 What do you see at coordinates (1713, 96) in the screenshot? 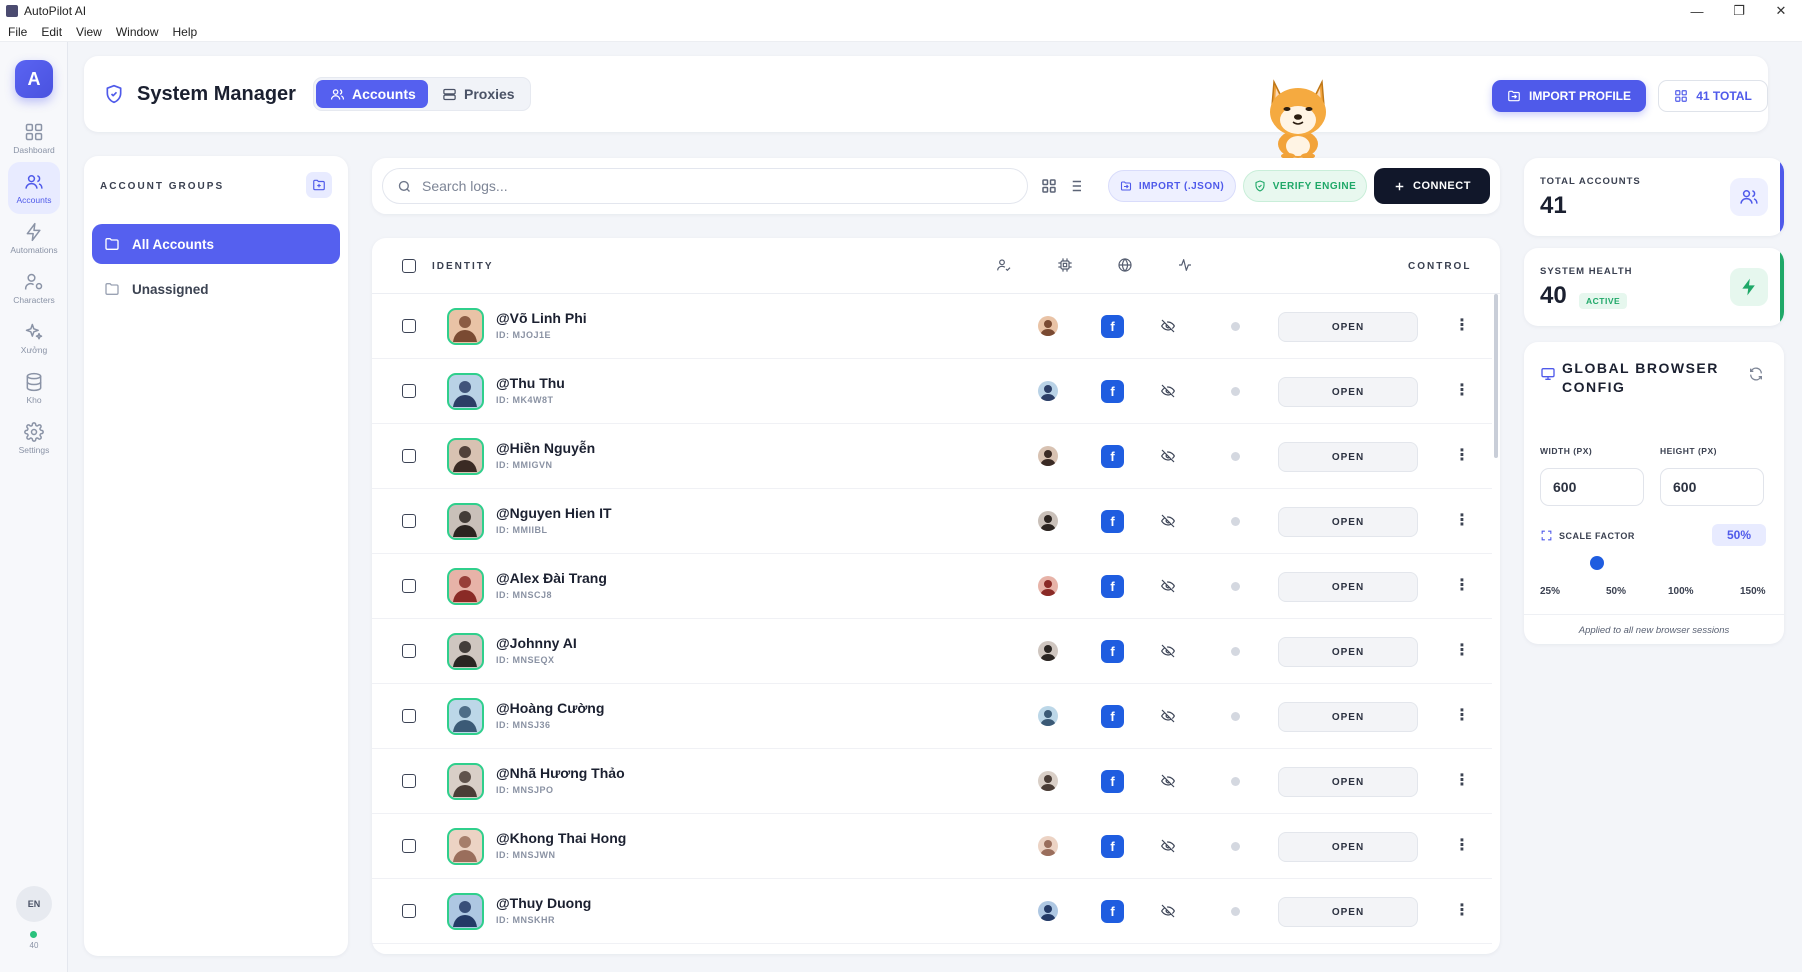
I see `total-accounts-button: 41 TOTAL` at bounding box center [1713, 96].